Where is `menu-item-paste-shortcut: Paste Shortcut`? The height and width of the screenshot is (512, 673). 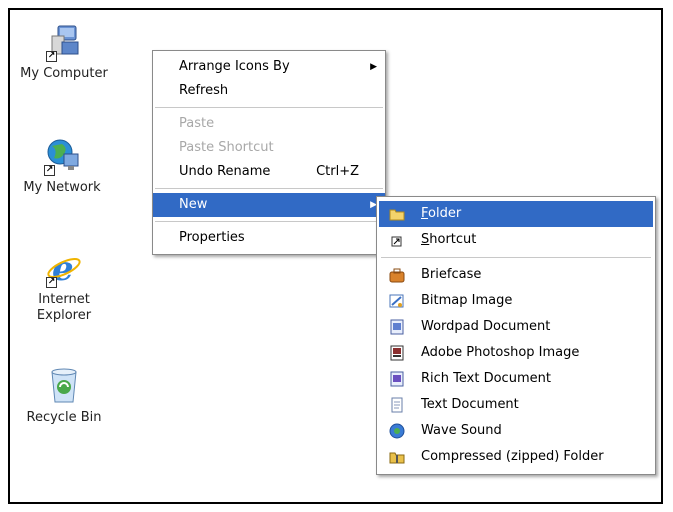 menu-item-paste-shortcut: Paste Shortcut is located at coordinates (269, 148).